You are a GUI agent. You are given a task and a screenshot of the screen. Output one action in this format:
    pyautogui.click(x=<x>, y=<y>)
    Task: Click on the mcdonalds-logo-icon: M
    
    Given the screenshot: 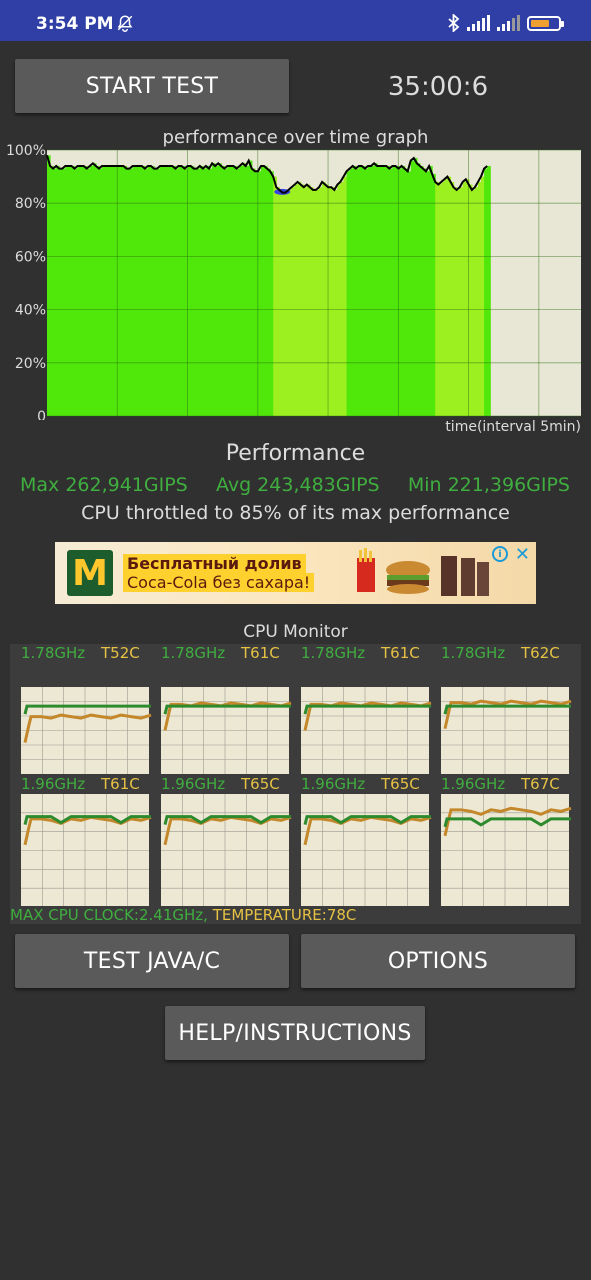 What is the action you would take?
    pyautogui.click(x=90, y=573)
    